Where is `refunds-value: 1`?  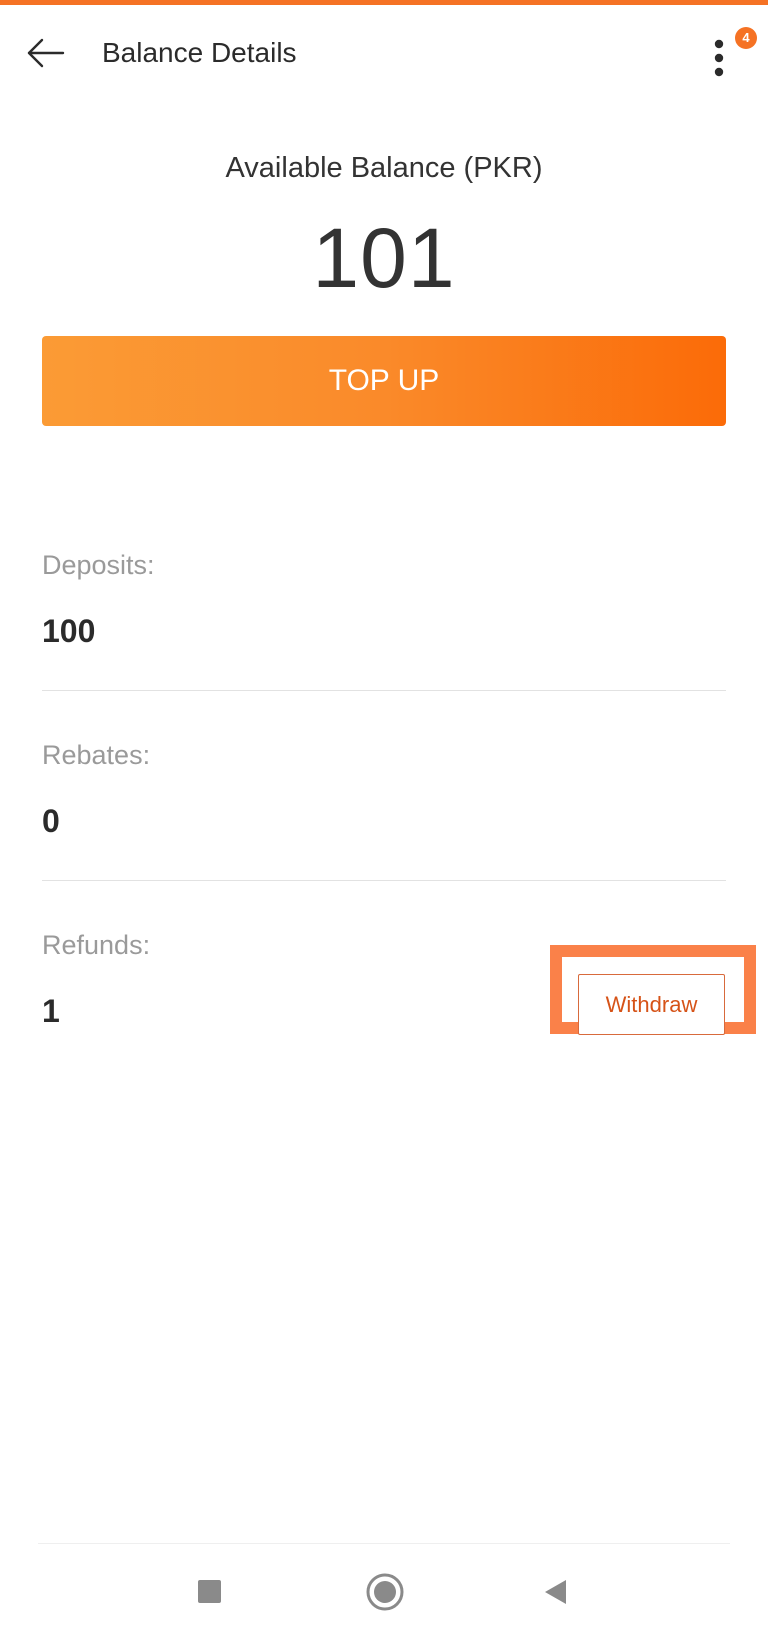 refunds-value: 1 is located at coordinates (51, 1011).